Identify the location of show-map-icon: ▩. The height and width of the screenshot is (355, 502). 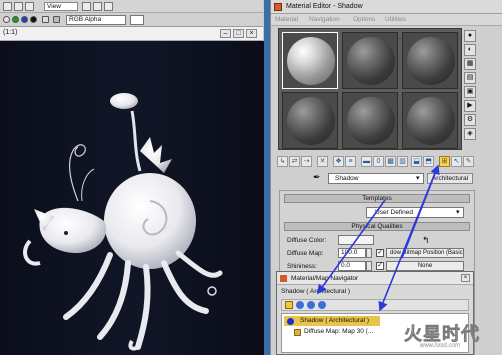
(390, 161).